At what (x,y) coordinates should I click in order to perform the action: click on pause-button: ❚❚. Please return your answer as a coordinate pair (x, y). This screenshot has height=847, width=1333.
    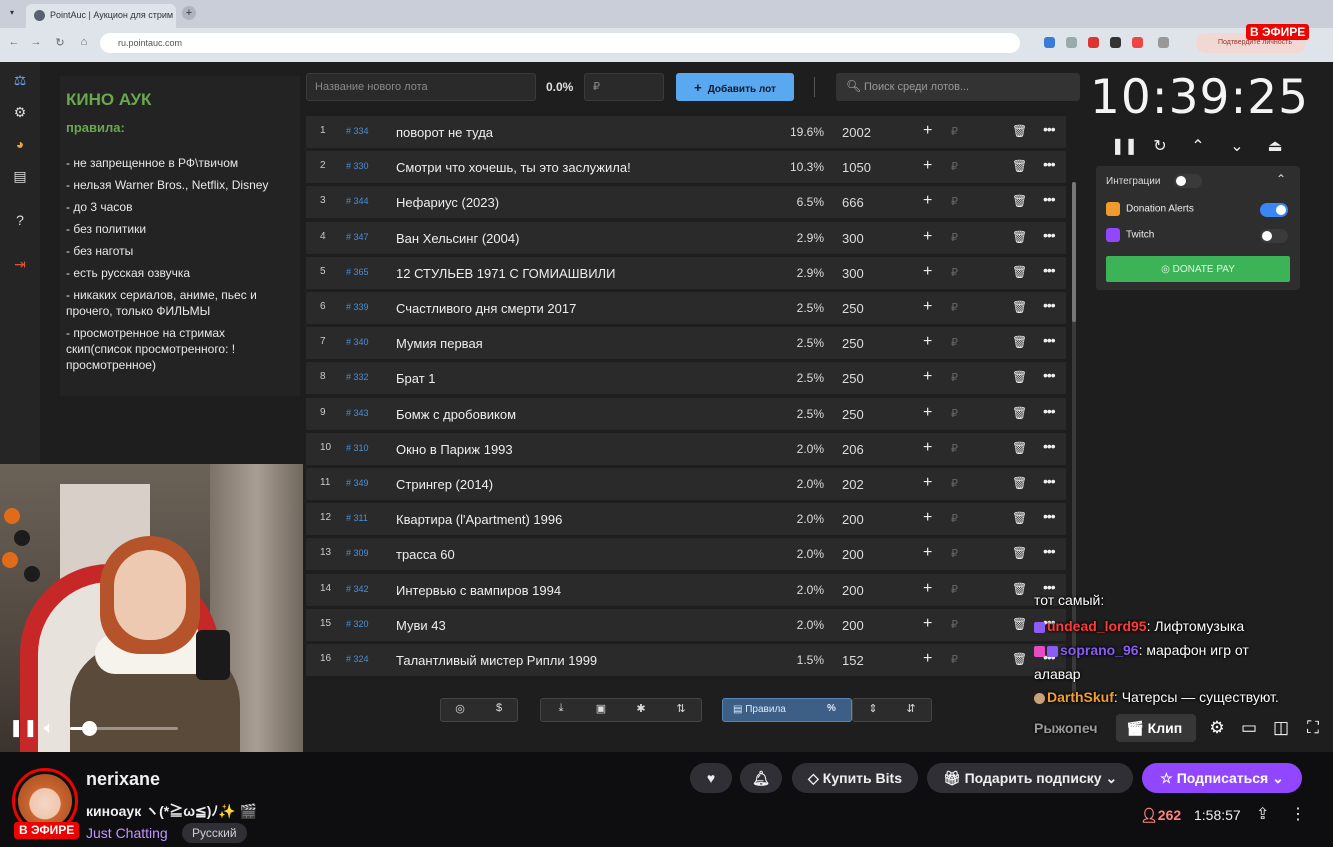
    Looking at the image, I should click on (23, 728).